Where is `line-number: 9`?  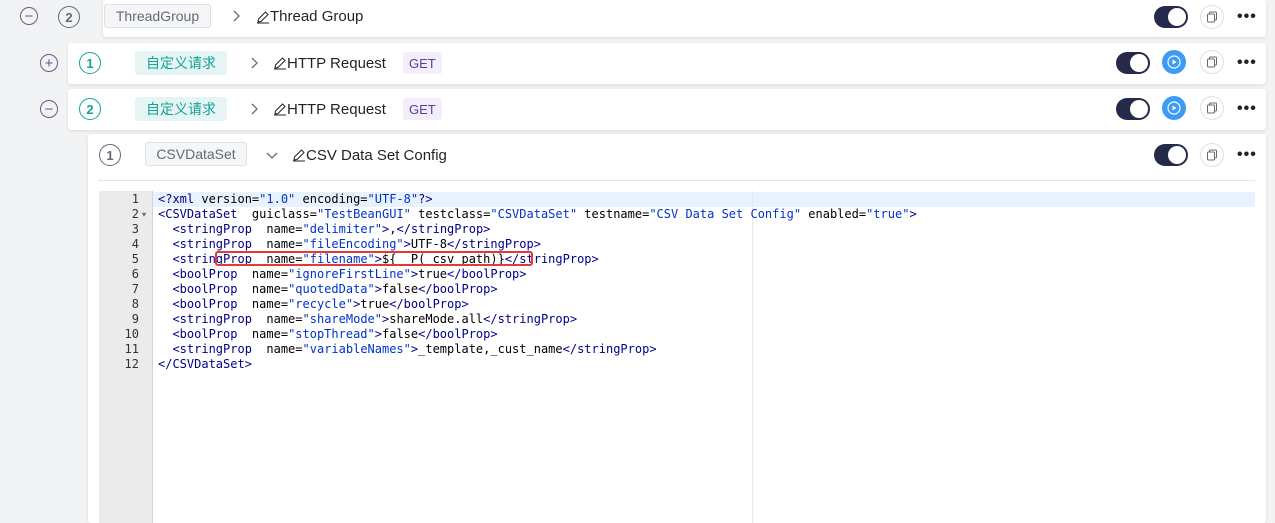
line-number: 9 is located at coordinates (135, 319).